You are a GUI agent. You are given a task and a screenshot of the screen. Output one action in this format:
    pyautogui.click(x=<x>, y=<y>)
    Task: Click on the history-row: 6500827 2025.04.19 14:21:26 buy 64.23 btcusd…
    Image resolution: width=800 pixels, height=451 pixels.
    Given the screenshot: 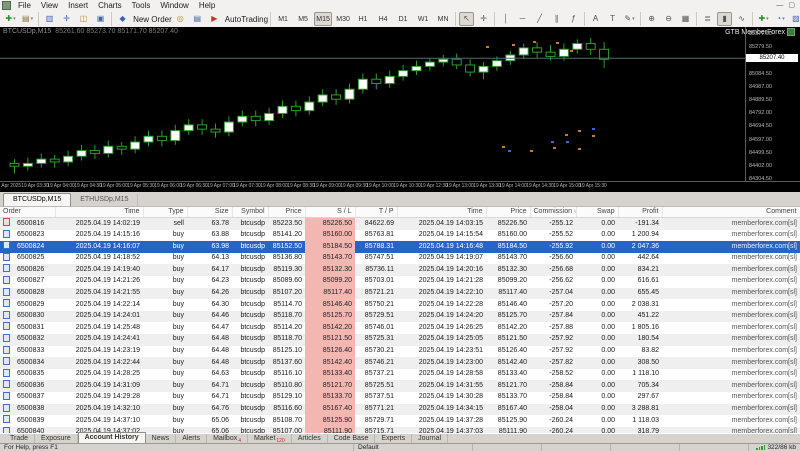 What is the action you would take?
    pyautogui.click(x=400, y=281)
    